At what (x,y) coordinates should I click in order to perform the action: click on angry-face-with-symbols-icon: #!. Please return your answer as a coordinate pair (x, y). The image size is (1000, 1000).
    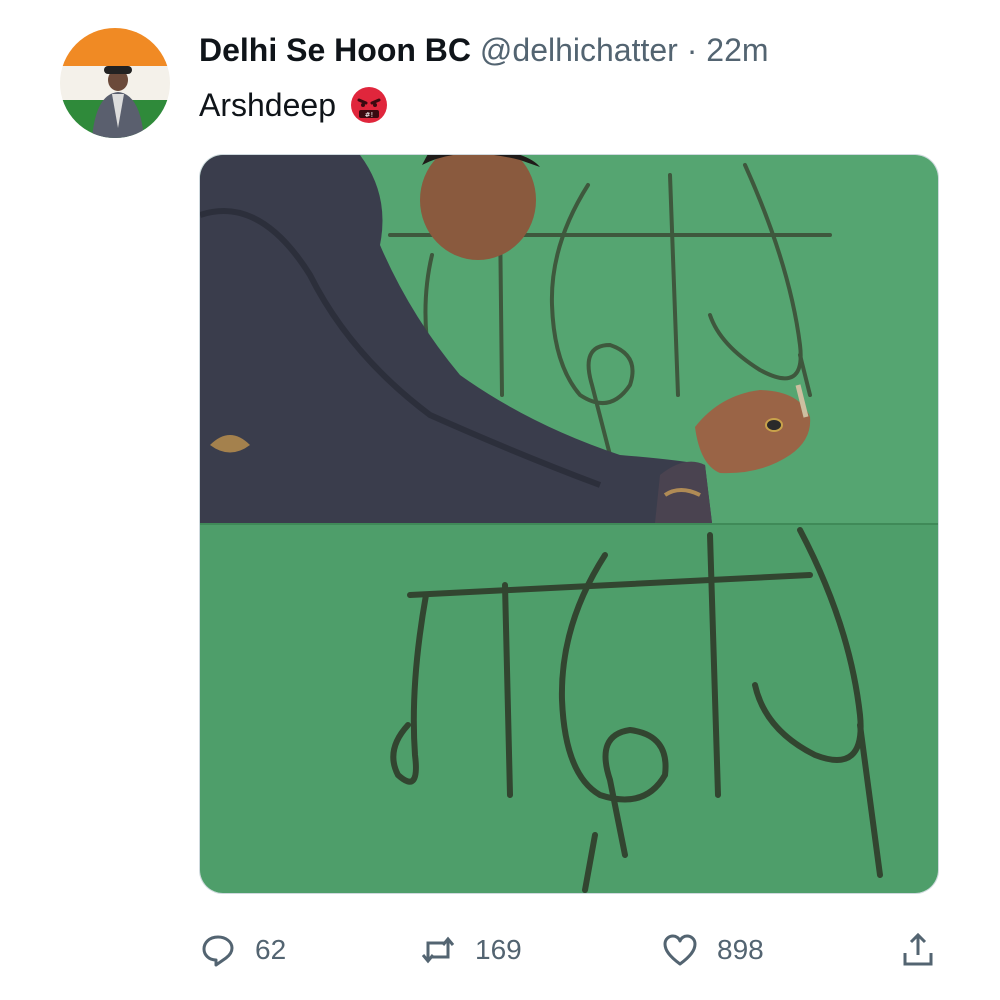
    Looking at the image, I should click on (368, 105).